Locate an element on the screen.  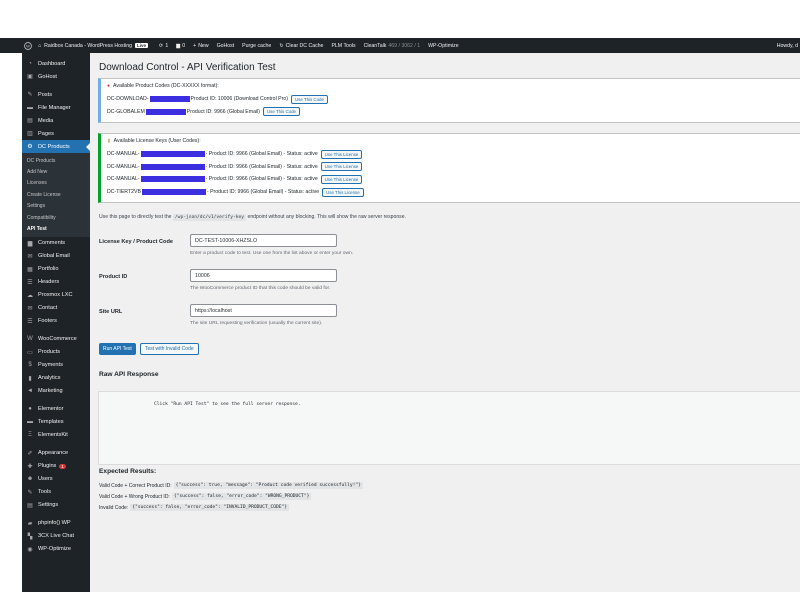
optimize-icon: ◉ is located at coordinates (30, 549).